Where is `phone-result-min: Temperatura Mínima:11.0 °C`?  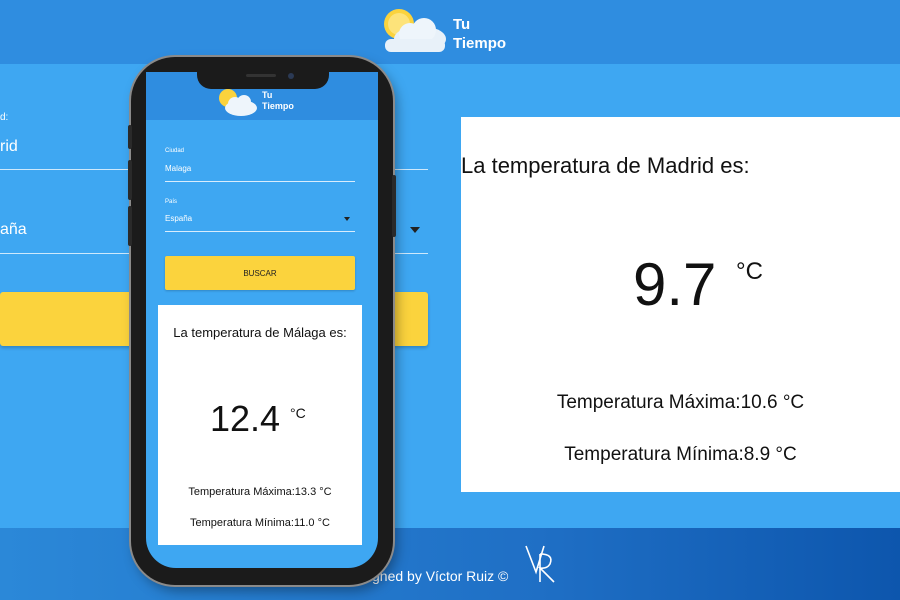 phone-result-min: Temperatura Mínima:11.0 °C is located at coordinates (260, 523).